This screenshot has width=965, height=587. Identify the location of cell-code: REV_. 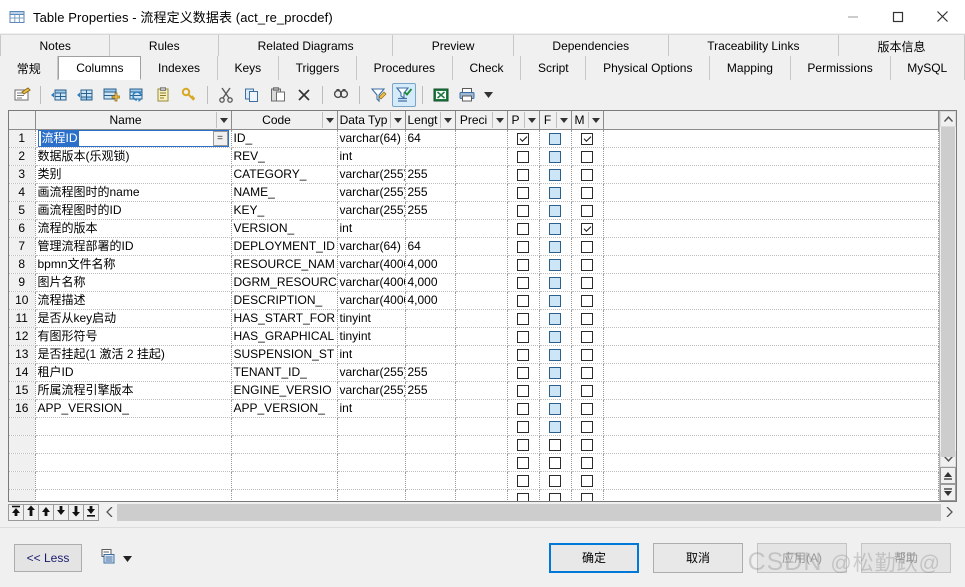
(284, 156).